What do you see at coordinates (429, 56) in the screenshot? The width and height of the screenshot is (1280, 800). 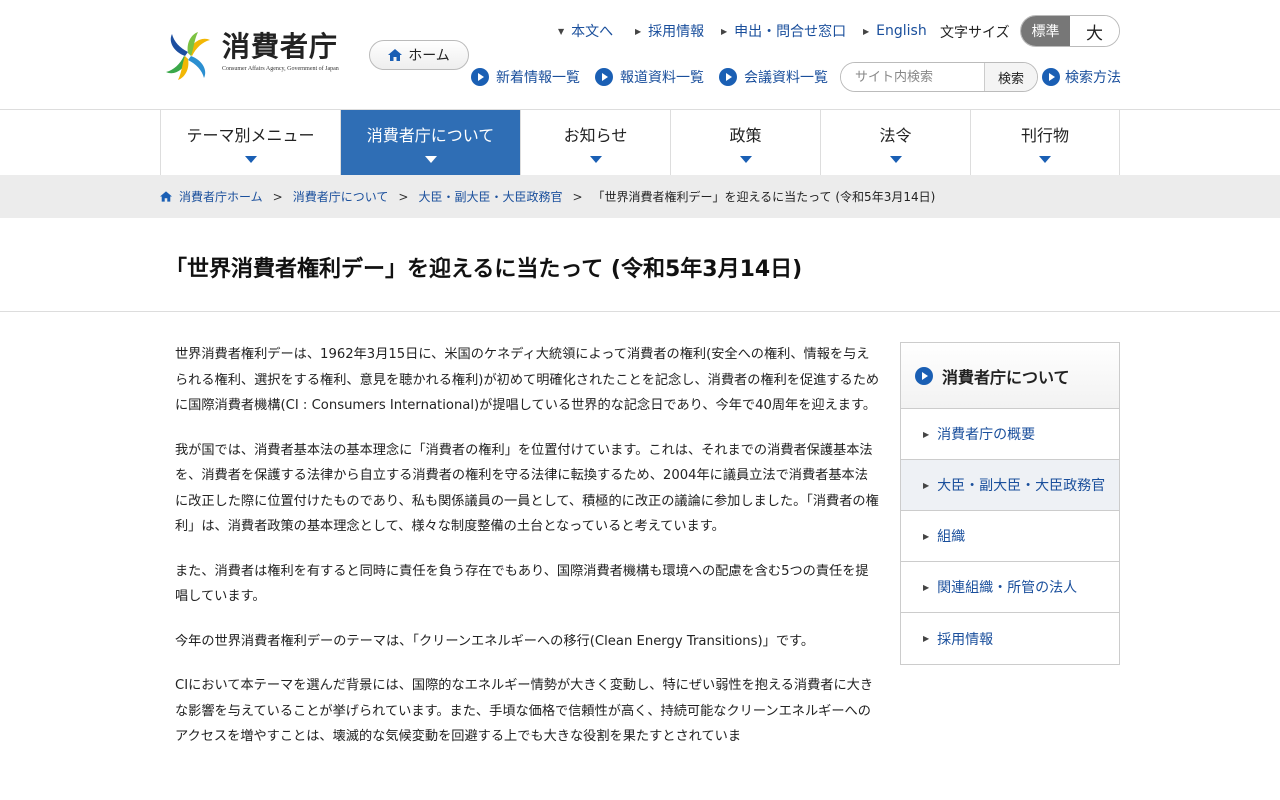 I see `home-button-label: ホーム` at bounding box center [429, 56].